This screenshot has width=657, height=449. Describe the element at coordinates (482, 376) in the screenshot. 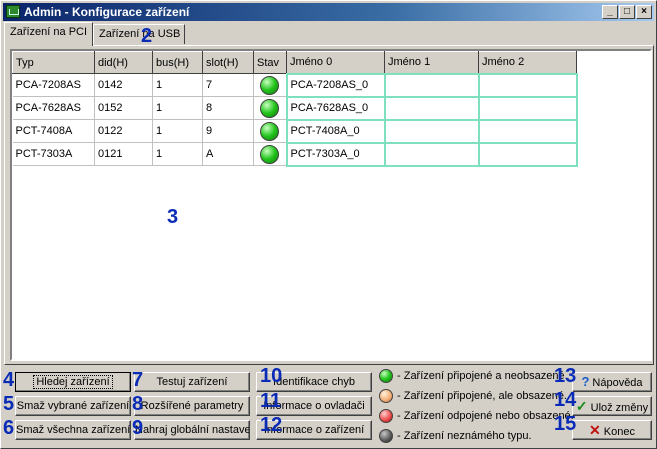

I see `legend-text: - Zařízení připojené a neobsazené.` at that location.